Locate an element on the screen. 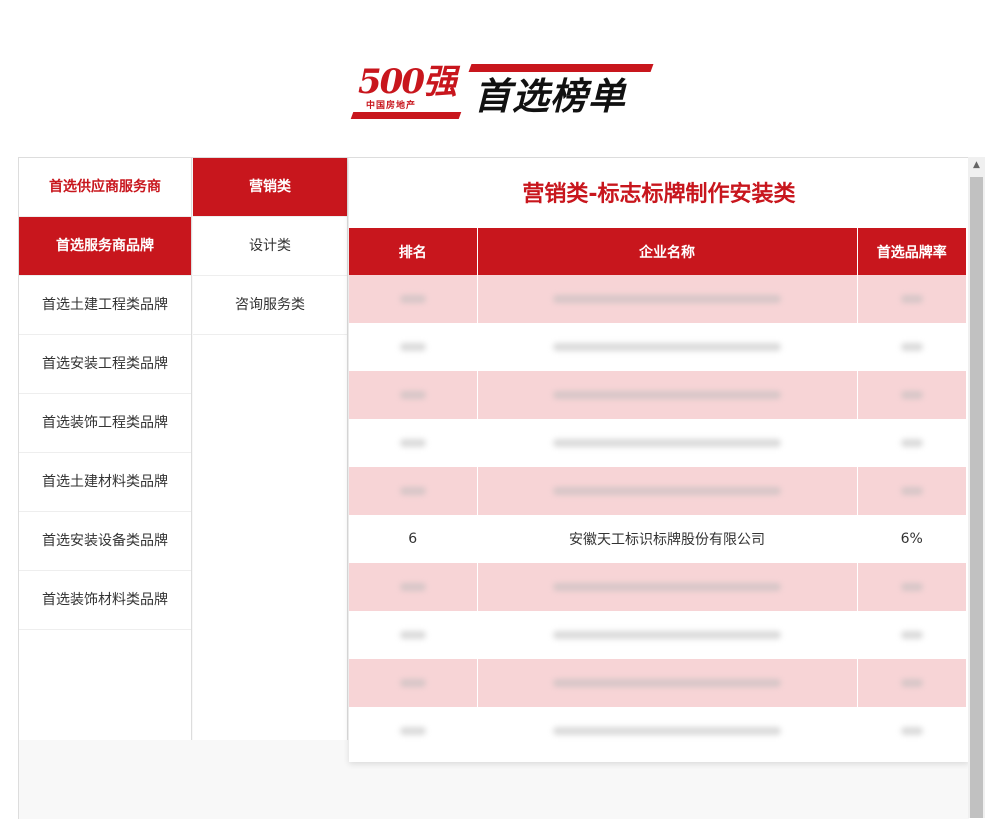 The height and width of the screenshot is (819, 1000). cell-rate: 6% is located at coordinates (911, 539).